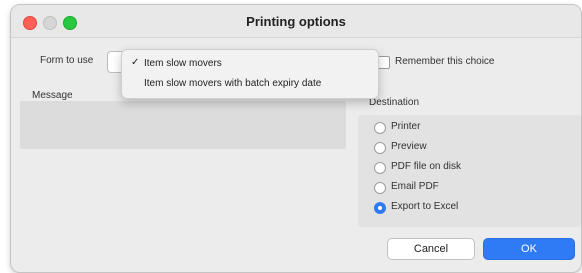  Describe the element at coordinates (380, 208) in the screenshot. I see `radio-button-selected` at that location.